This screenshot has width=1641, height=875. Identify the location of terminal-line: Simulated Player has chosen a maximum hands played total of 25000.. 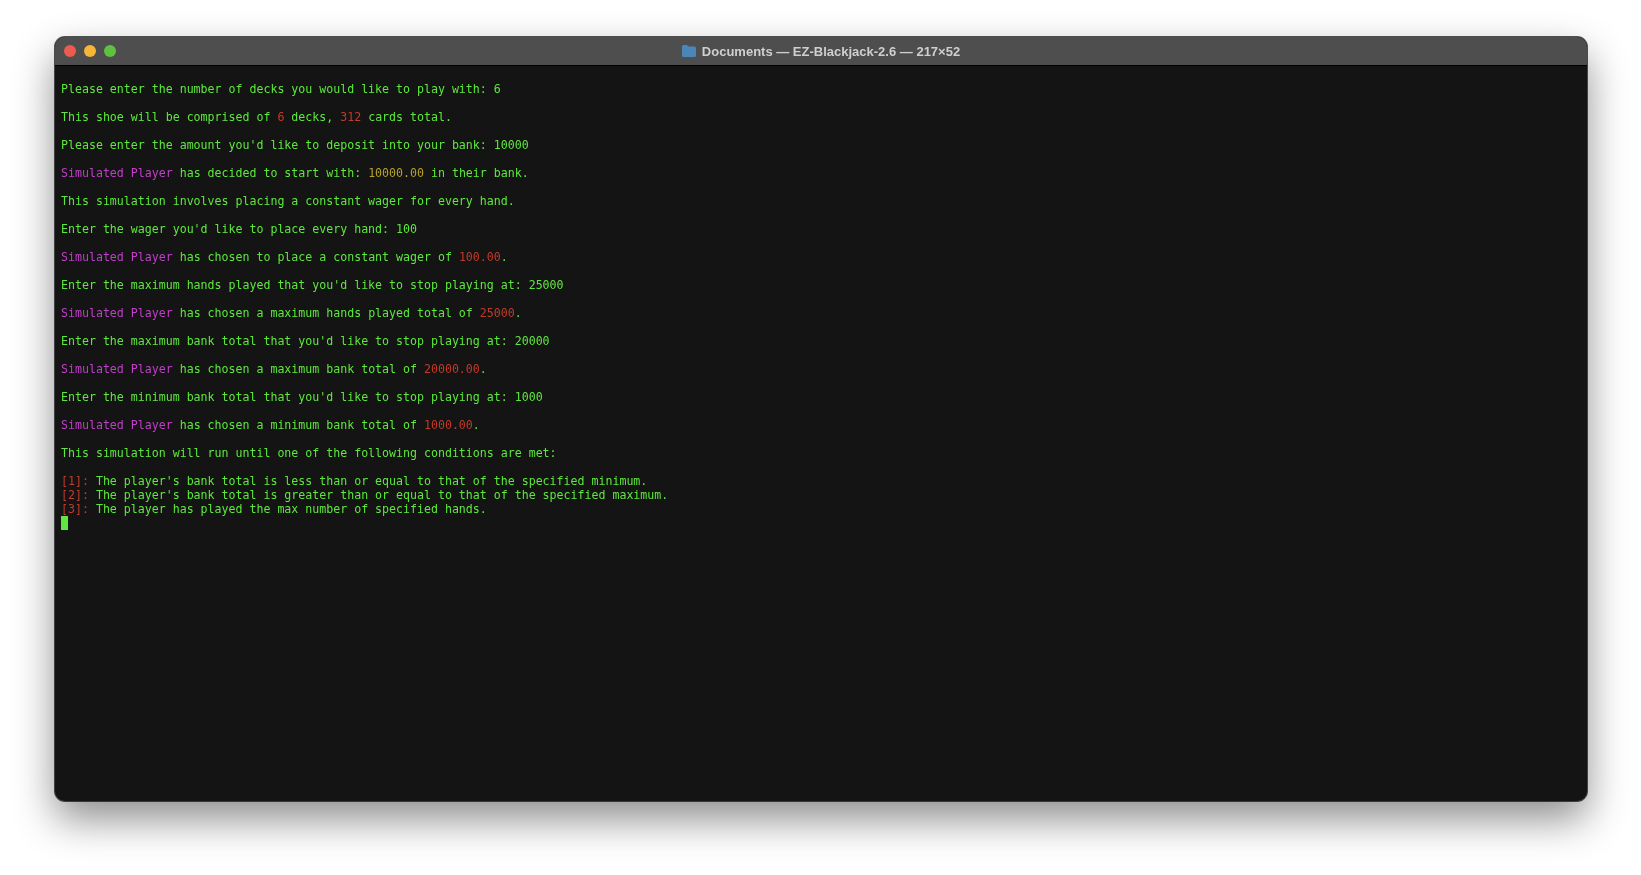
(292, 313).